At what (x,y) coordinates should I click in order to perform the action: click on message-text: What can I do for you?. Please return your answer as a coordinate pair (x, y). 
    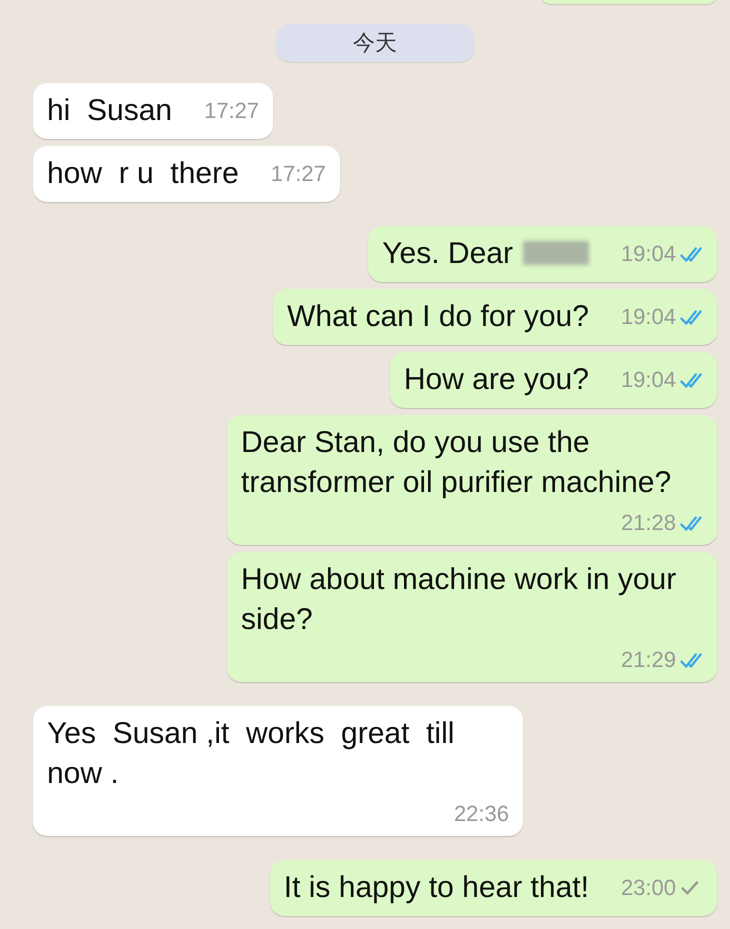
    Looking at the image, I should click on (438, 317).